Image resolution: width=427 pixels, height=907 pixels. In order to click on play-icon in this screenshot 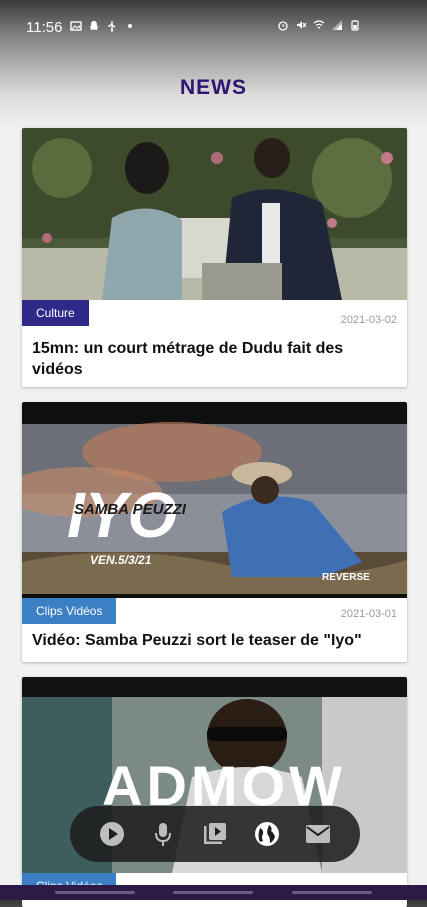, I will do `click(112, 834)`.